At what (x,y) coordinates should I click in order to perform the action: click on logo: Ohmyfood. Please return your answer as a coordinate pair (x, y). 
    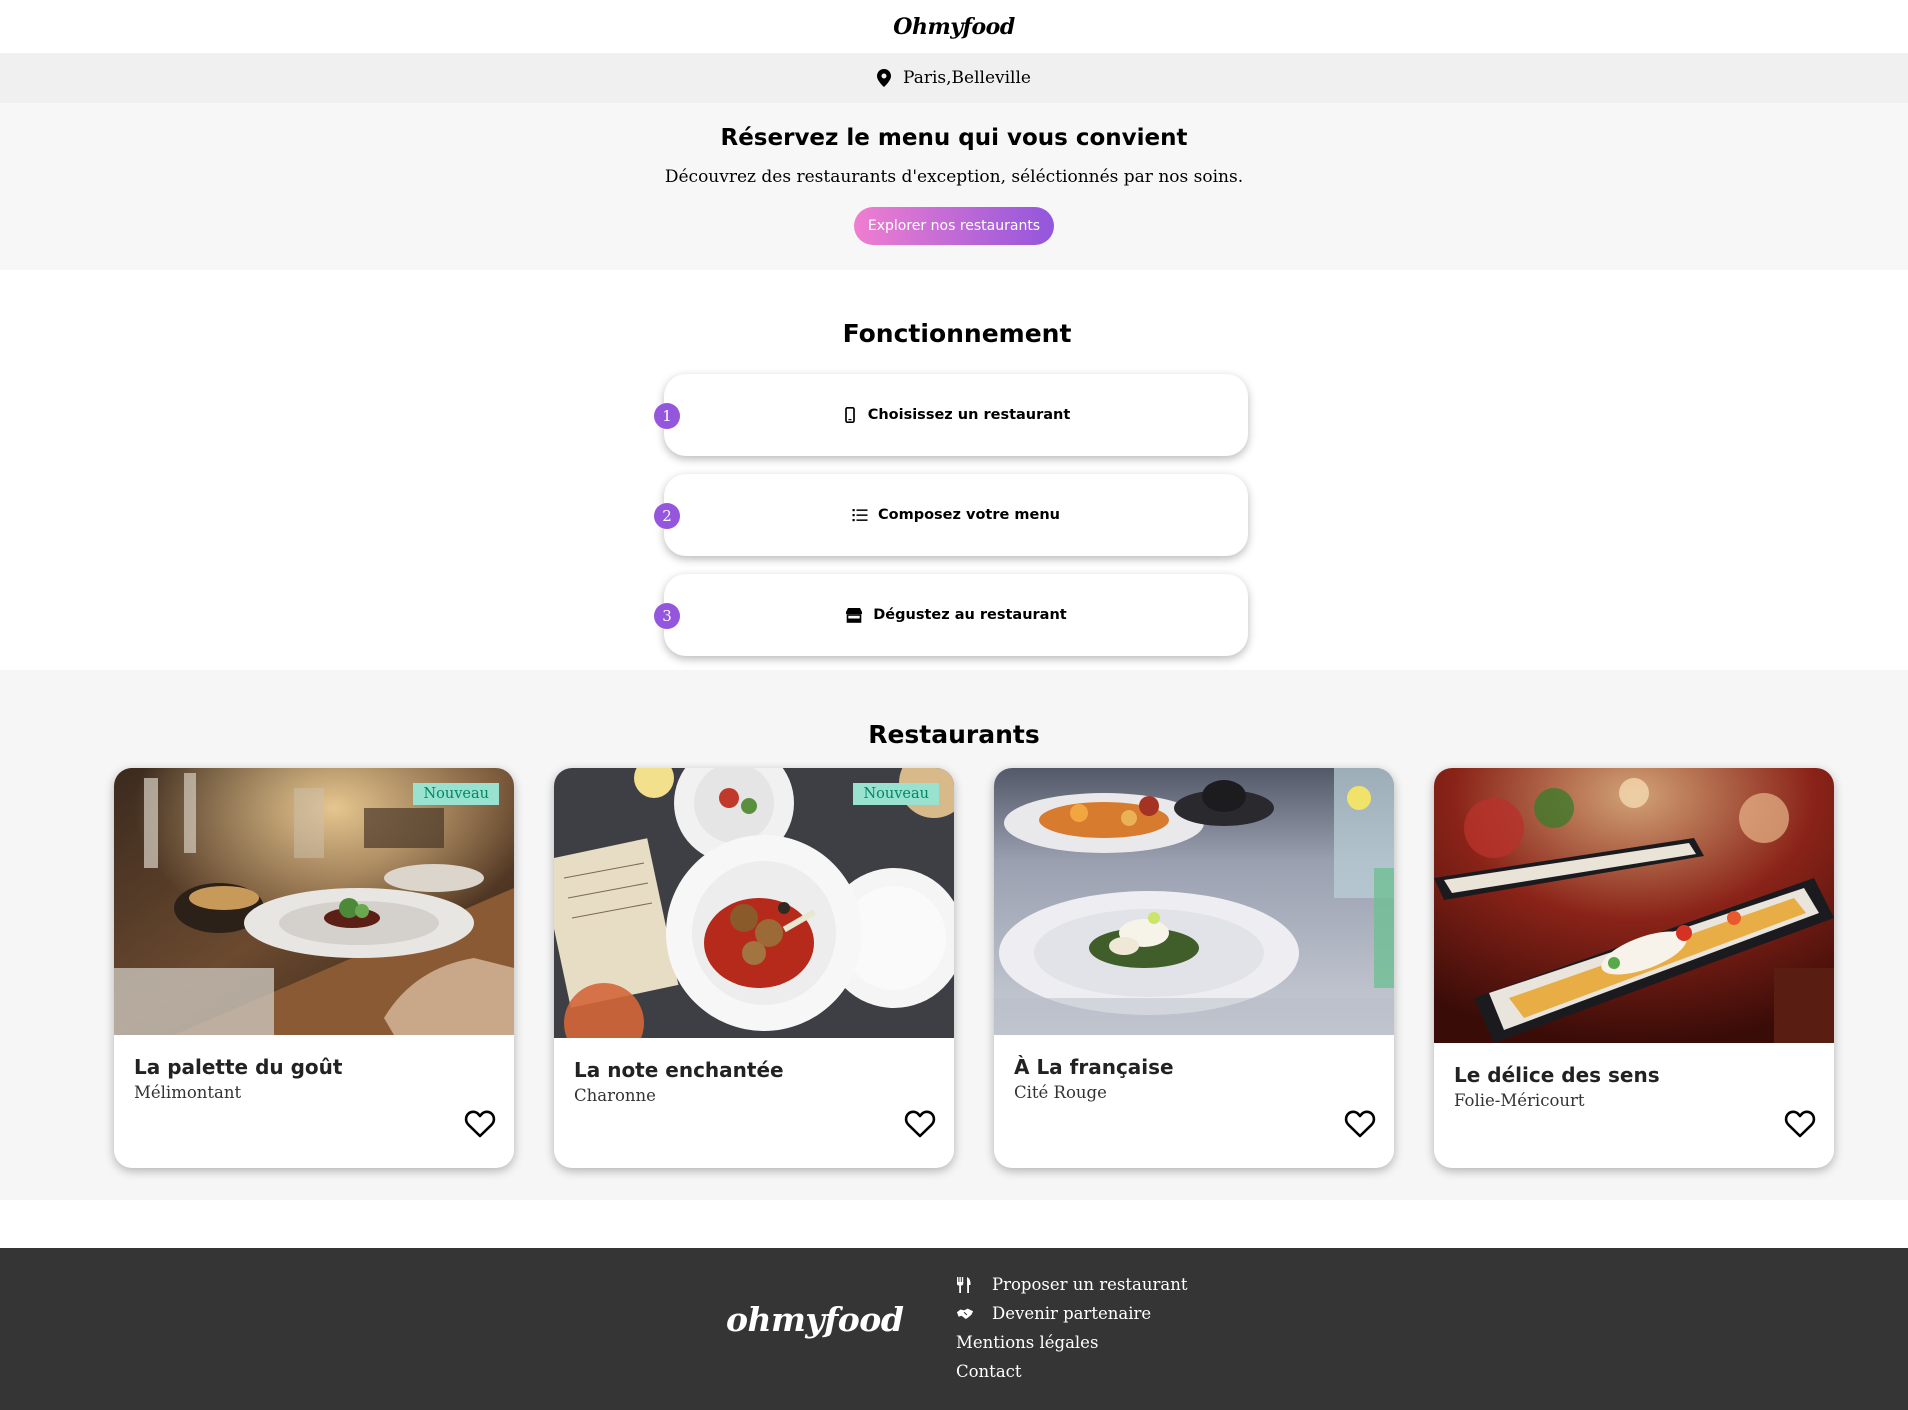
    Looking at the image, I should click on (954, 27).